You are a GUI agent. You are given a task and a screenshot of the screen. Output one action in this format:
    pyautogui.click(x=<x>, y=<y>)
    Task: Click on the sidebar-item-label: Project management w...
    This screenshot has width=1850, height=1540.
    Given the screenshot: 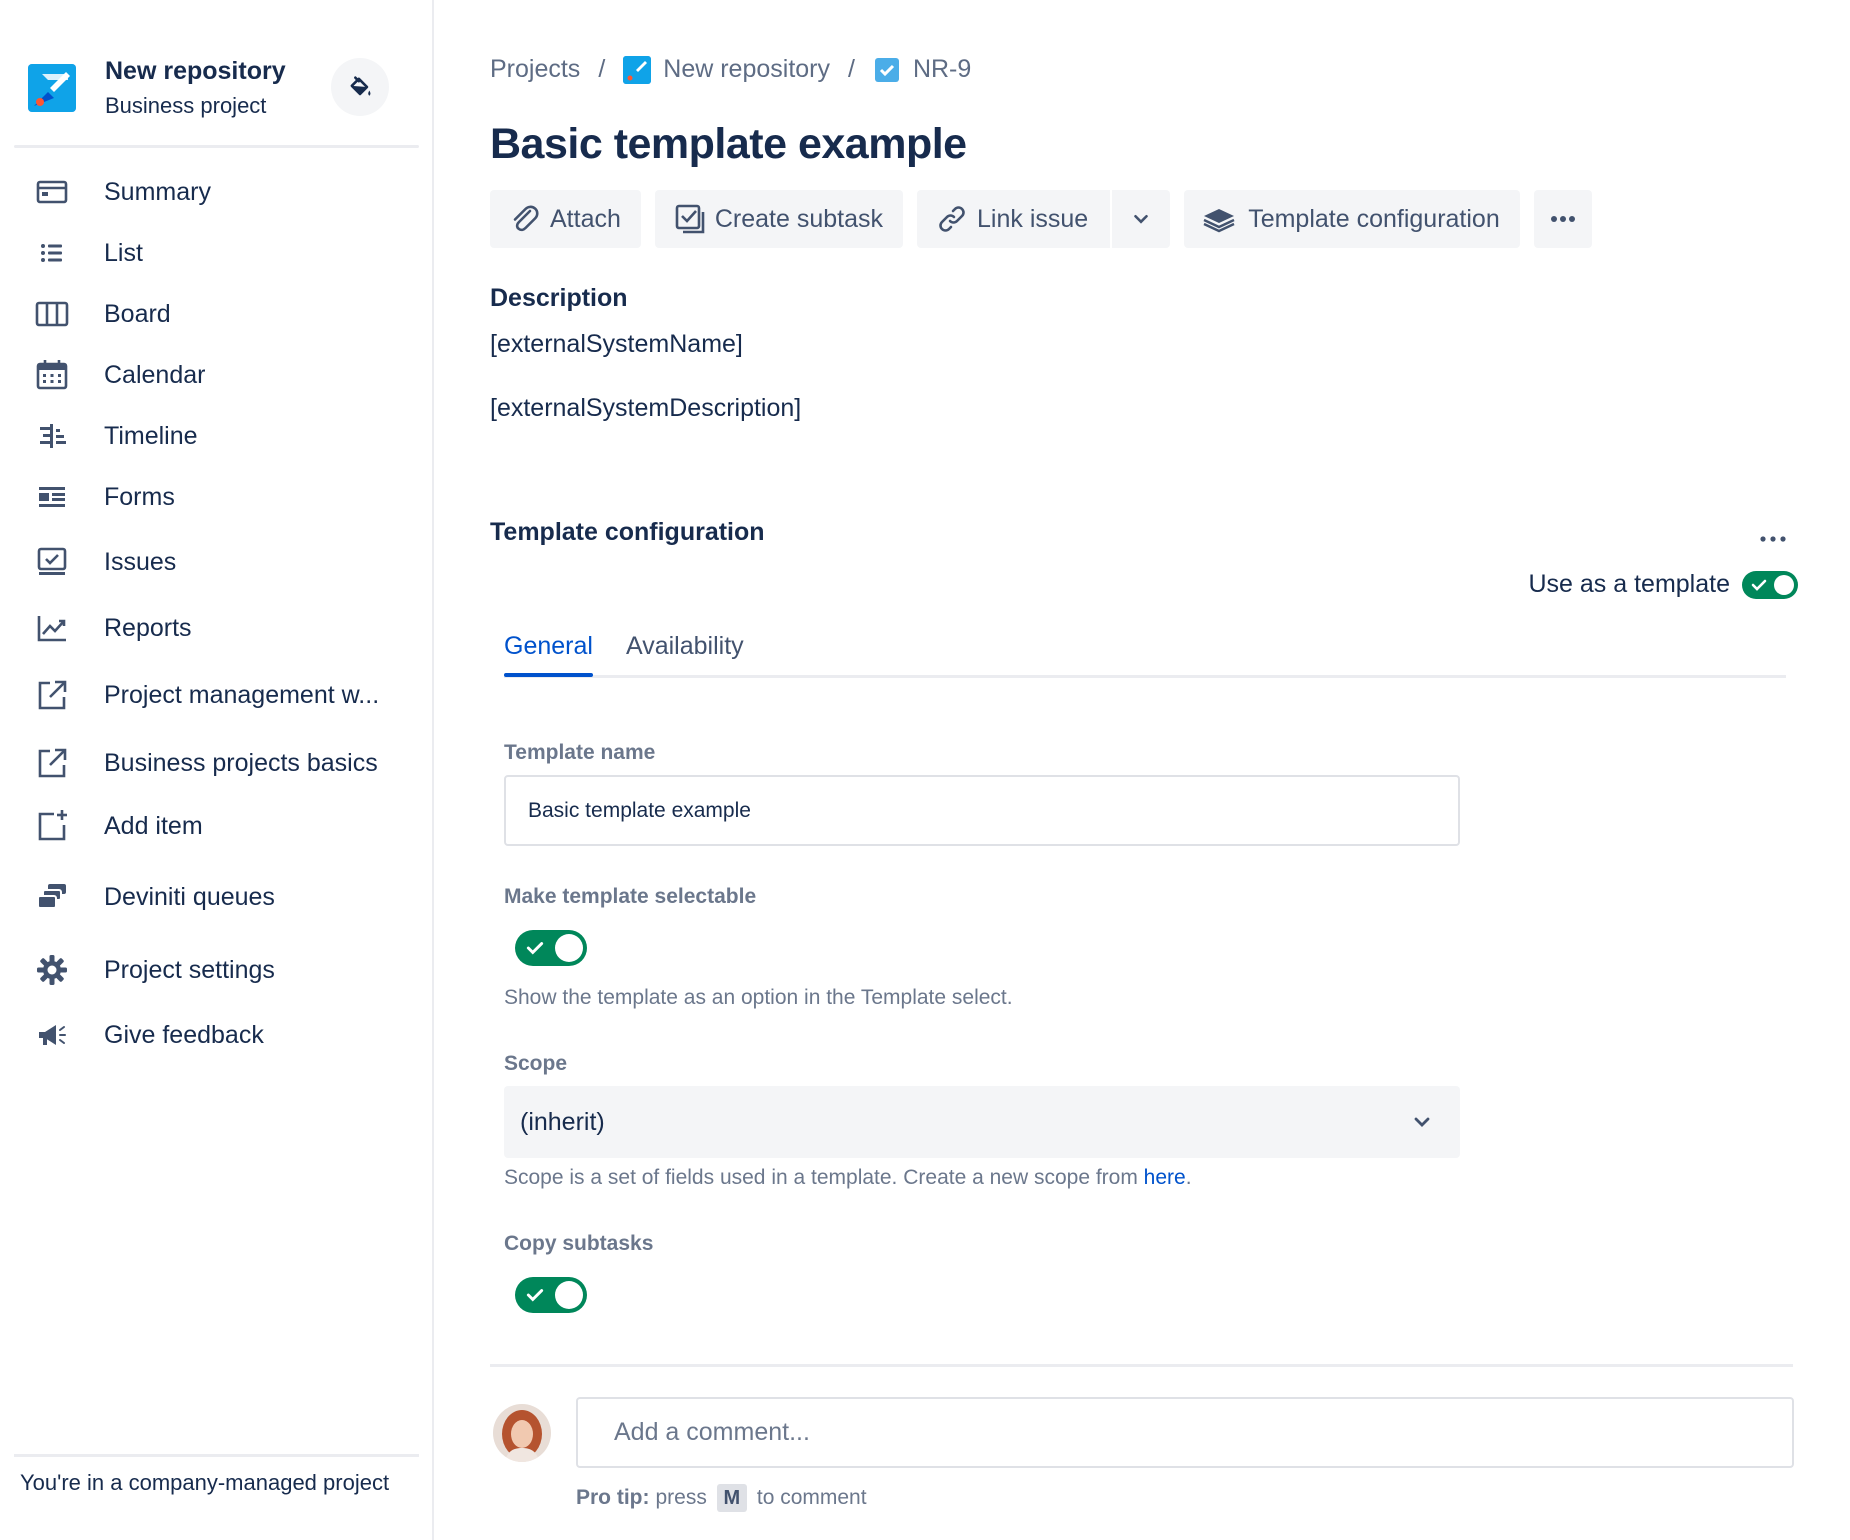 What is the action you would take?
    pyautogui.click(x=242, y=694)
    